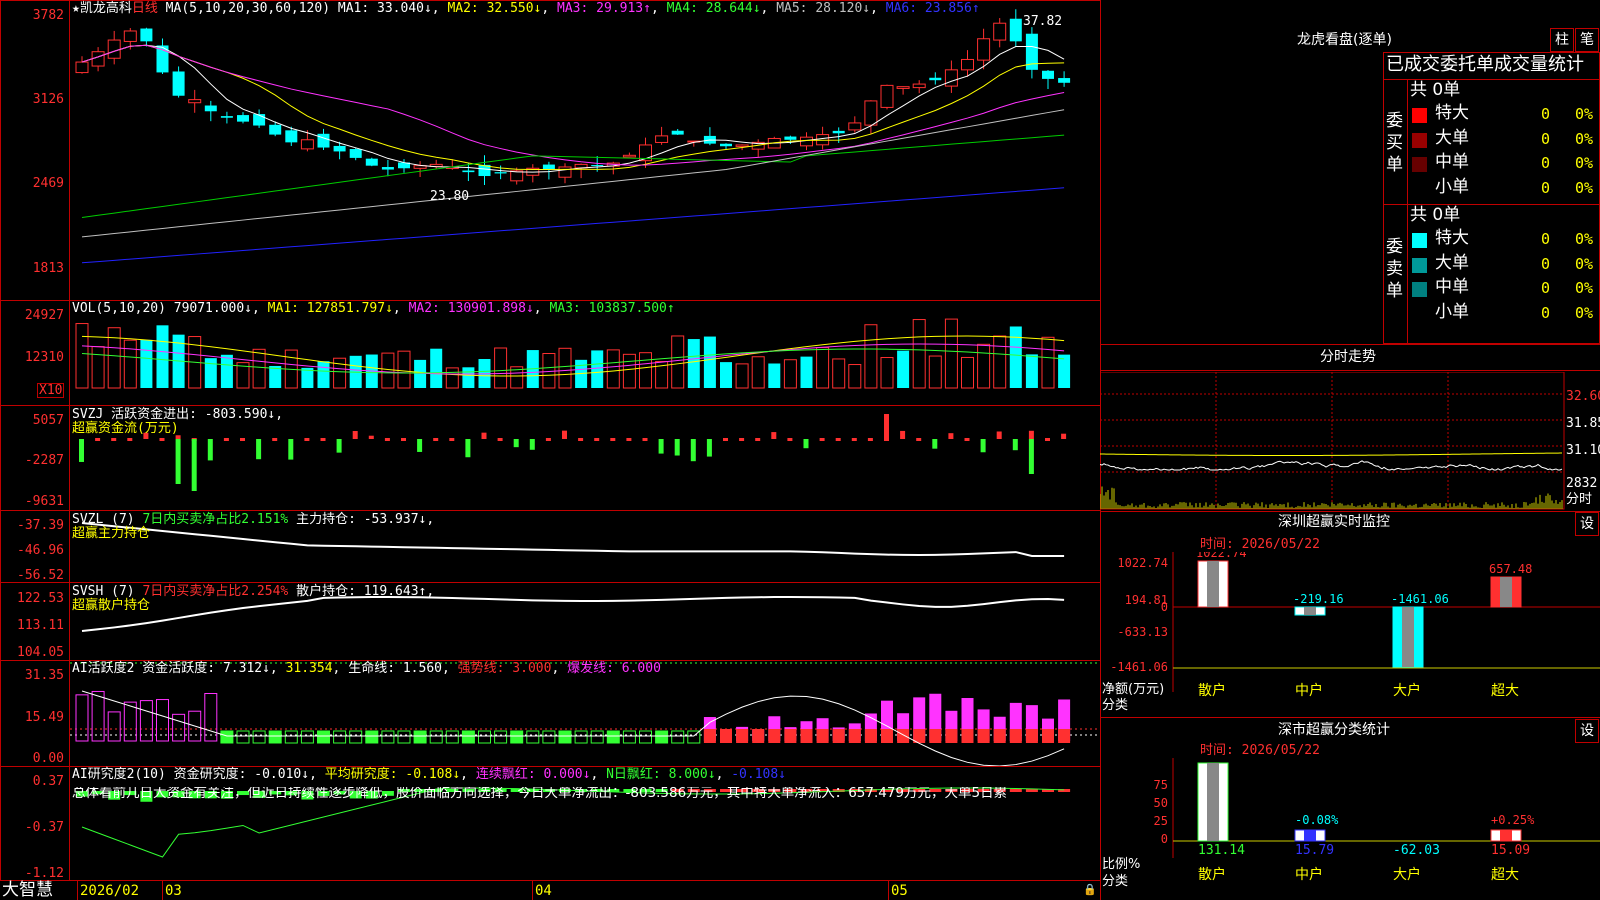 The width and height of the screenshot is (1600, 900). I want to click on sz-monitor-value: 657.48, so click(1510, 569).